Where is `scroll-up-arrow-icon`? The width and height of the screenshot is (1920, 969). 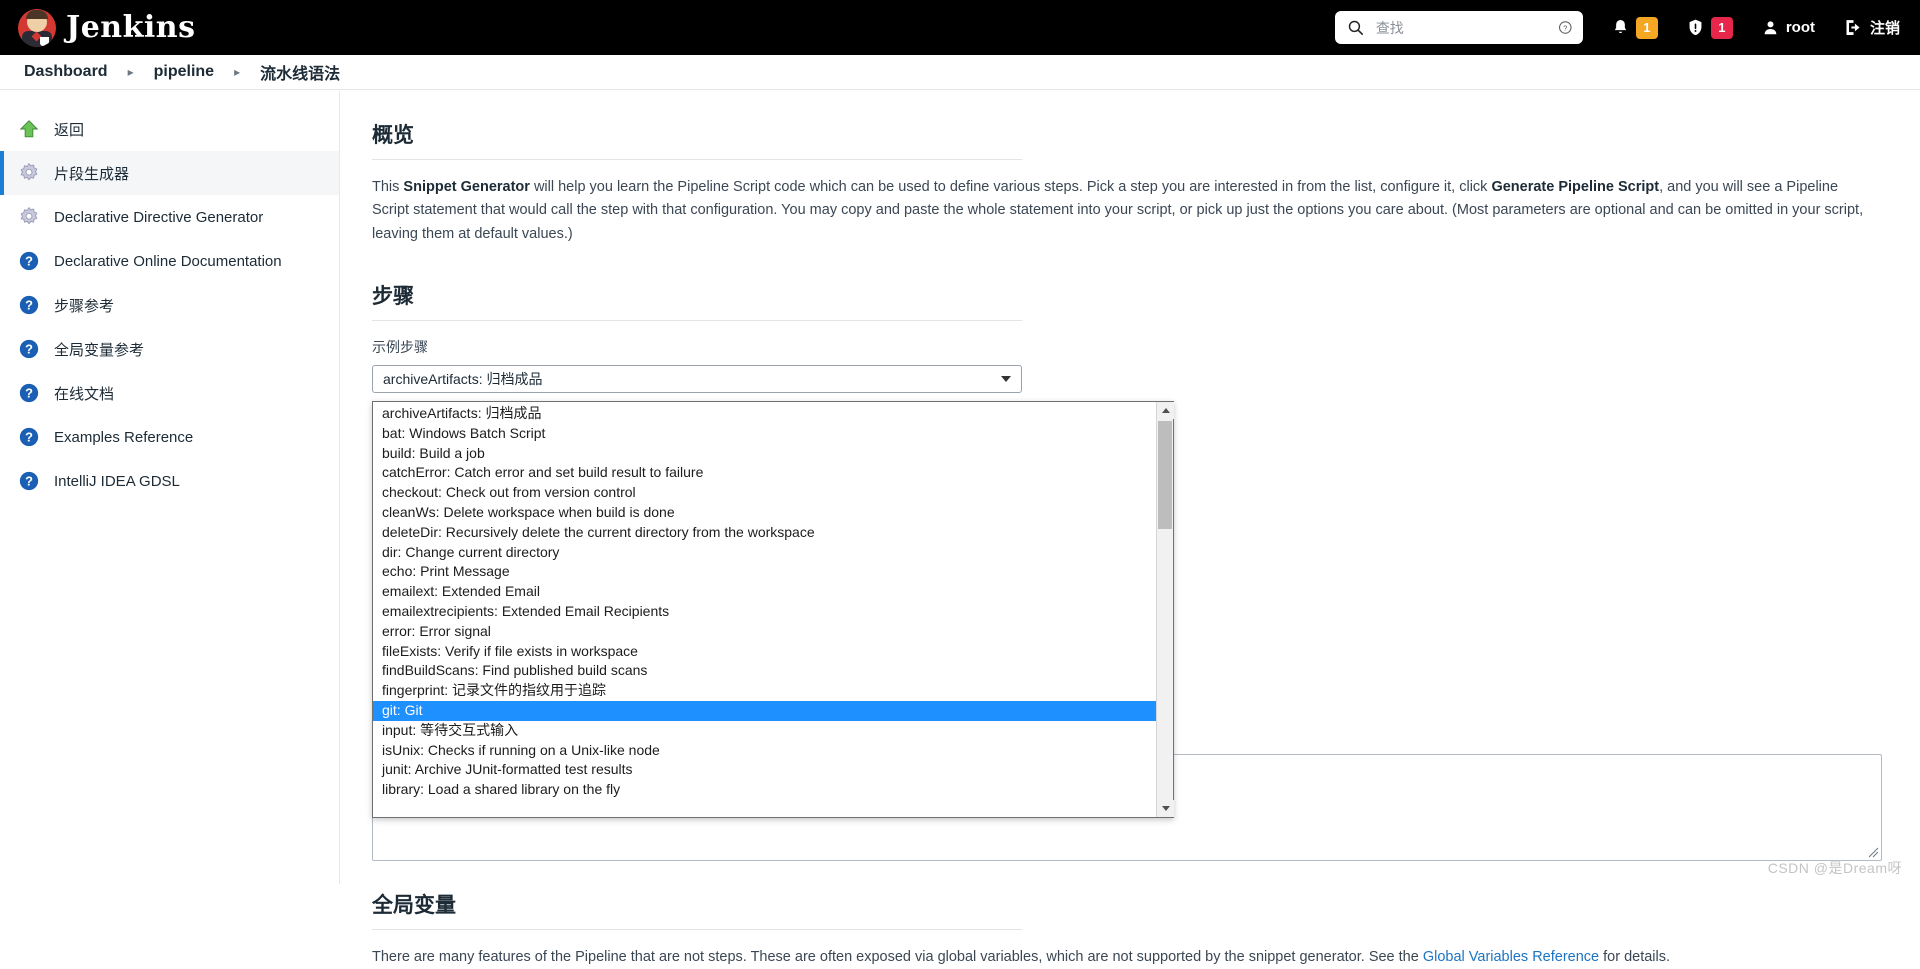 scroll-up-arrow-icon is located at coordinates (1165, 410).